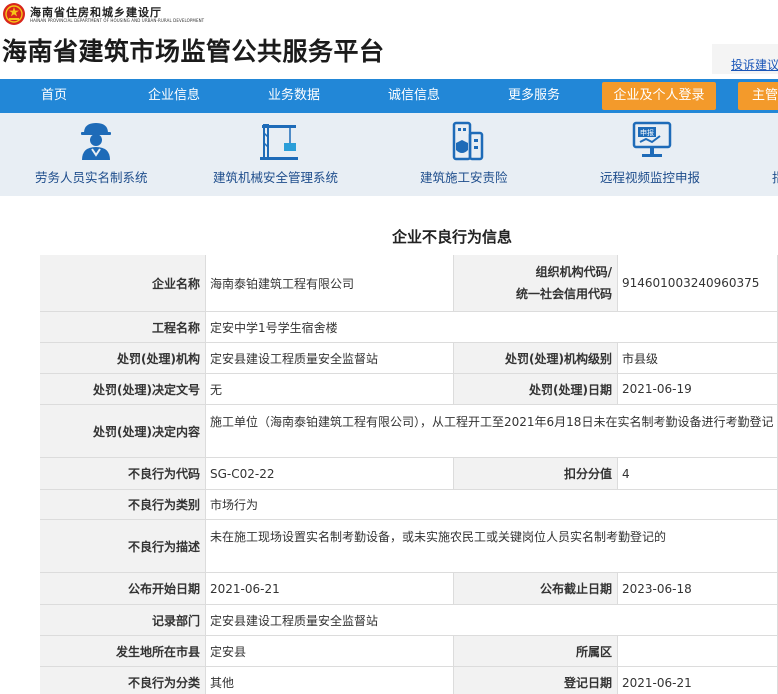  Describe the element at coordinates (330, 680) in the screenshot. I see `category-value: 其他` at that location.